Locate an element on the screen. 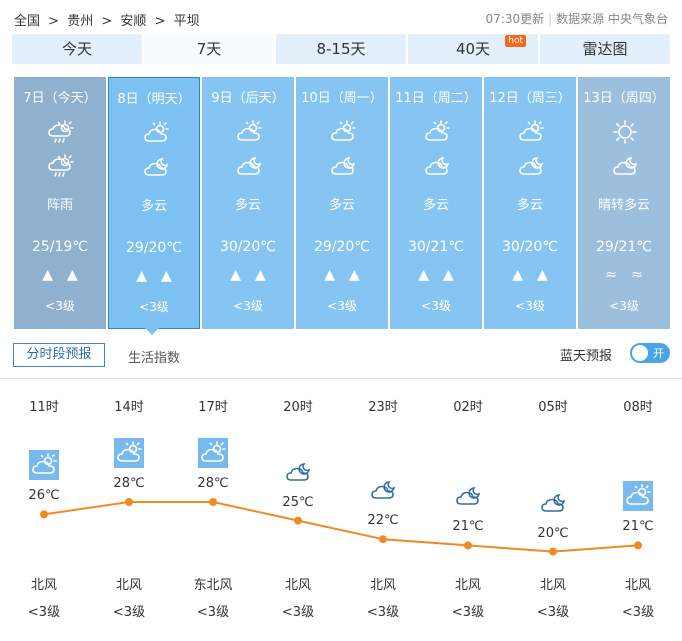  hour-temperature: 22℃ is located at coordinates (383, 521).